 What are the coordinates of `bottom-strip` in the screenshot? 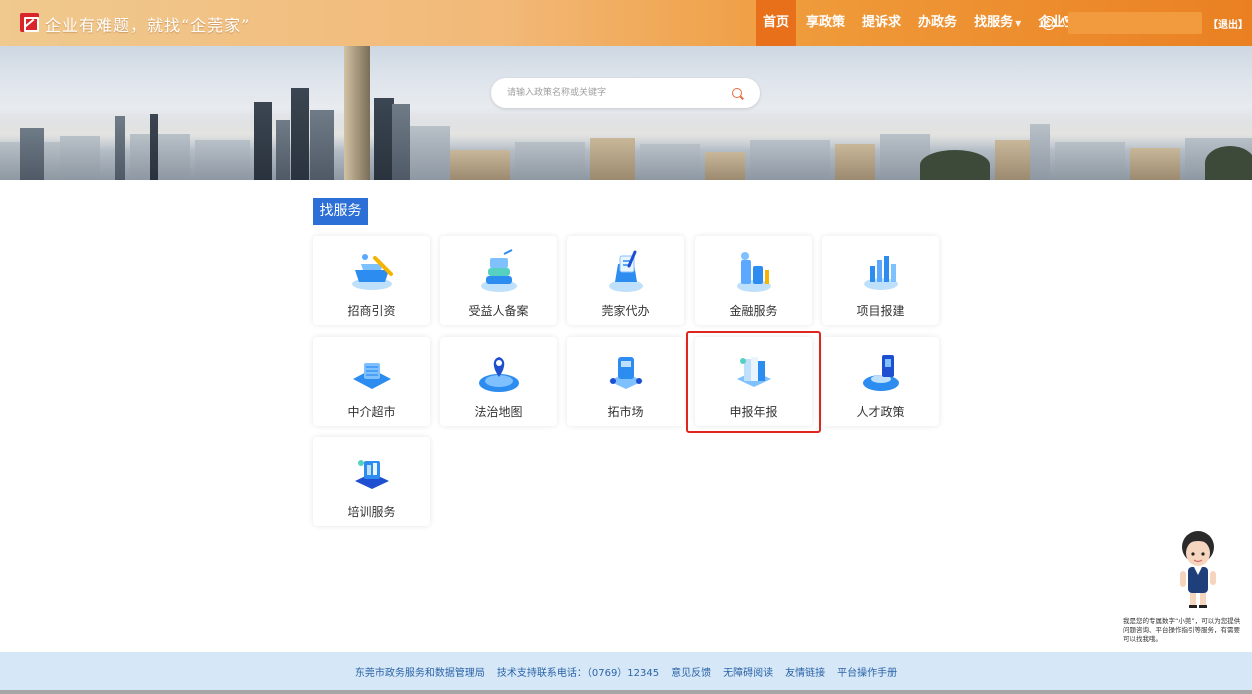 It's located at (626, 692).